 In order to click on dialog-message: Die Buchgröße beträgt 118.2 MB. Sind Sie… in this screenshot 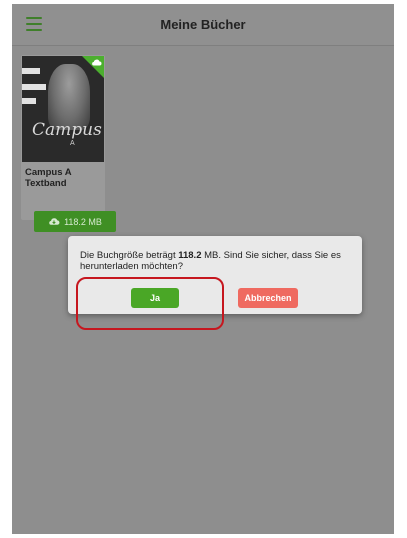, I will do `click(215, 261)`.